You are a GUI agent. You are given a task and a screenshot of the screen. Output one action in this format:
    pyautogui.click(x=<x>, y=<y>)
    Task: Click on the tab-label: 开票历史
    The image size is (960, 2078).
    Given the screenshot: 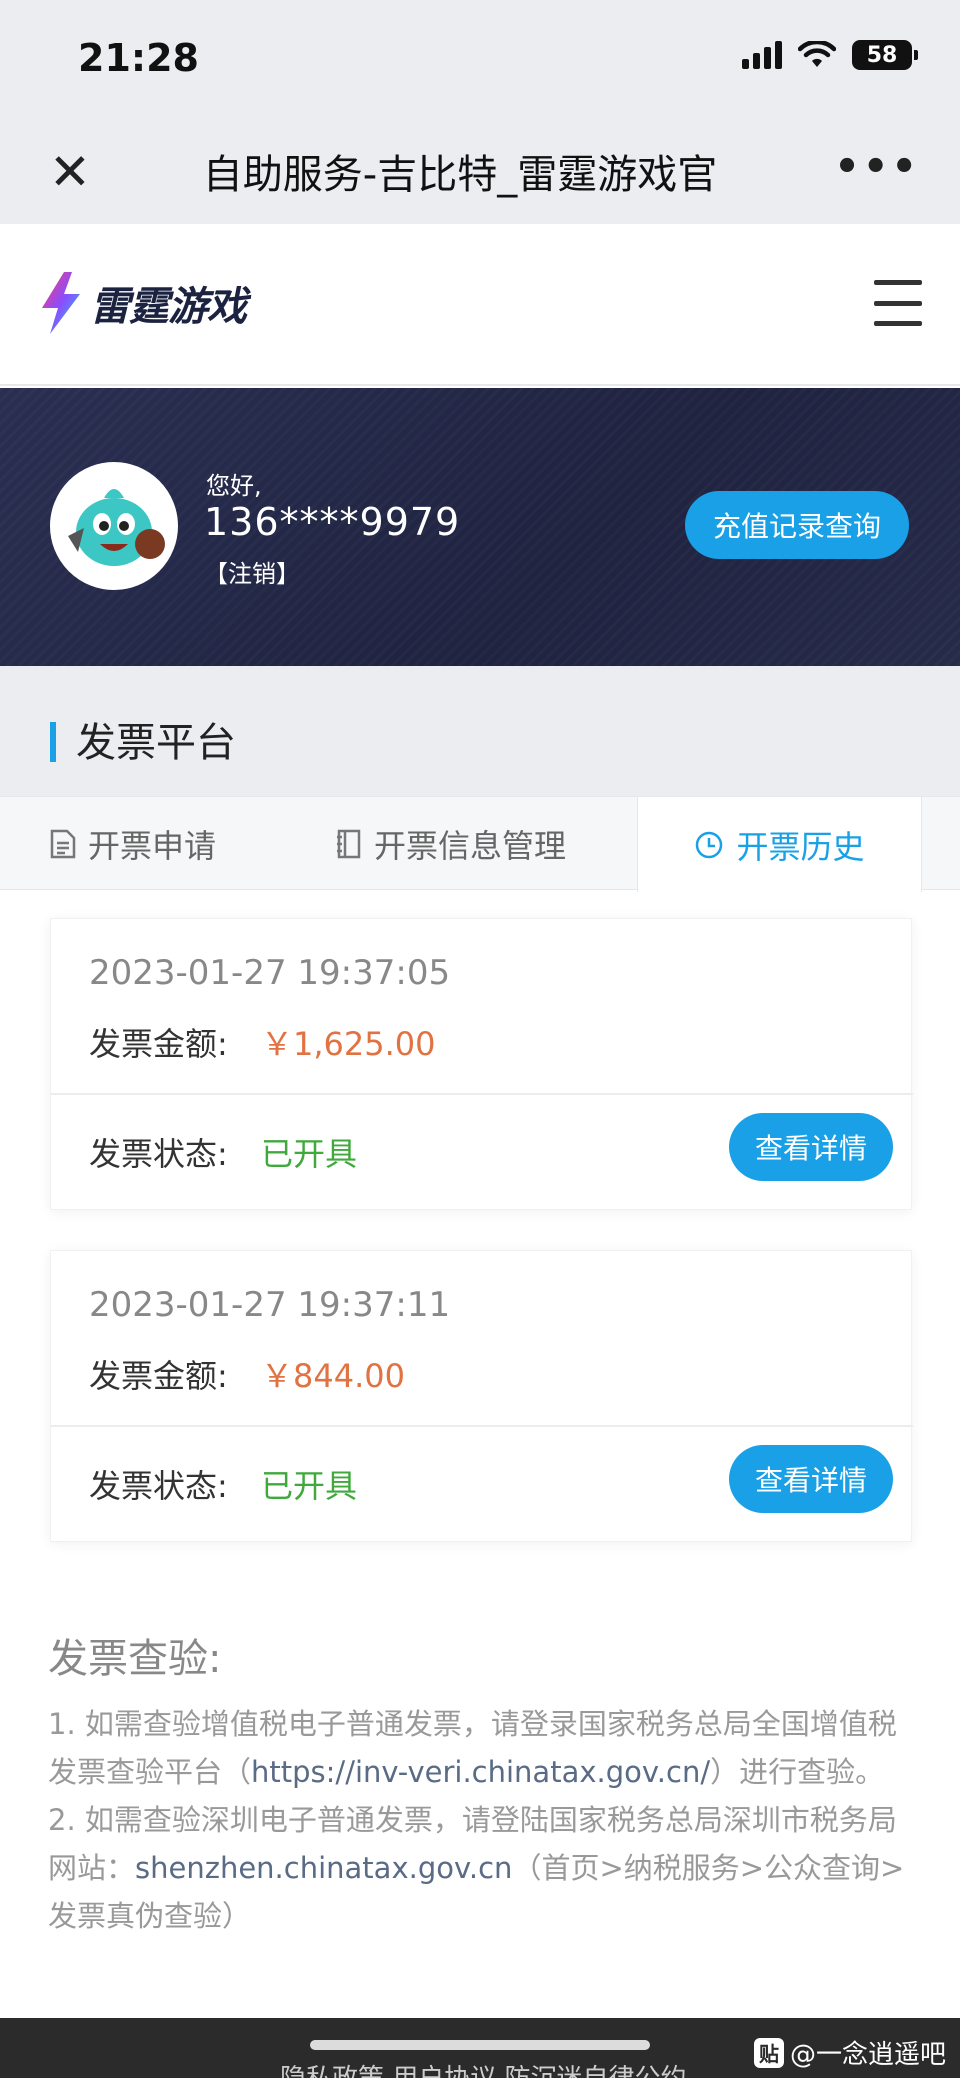 What is the action you would take?
    pyautogui.click(x=800, y=846)
    